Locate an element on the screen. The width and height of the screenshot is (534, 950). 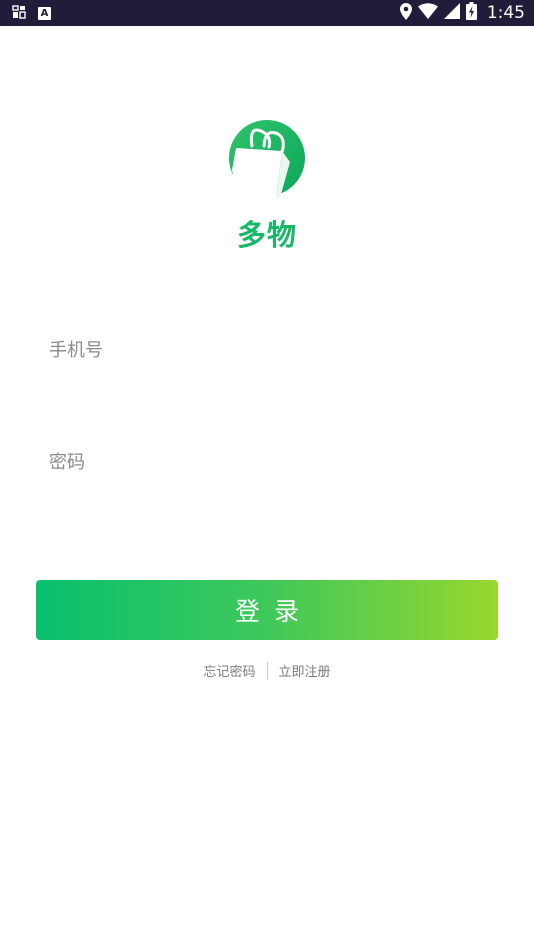
login-button: 登录 is located at coordinates (267, 610).